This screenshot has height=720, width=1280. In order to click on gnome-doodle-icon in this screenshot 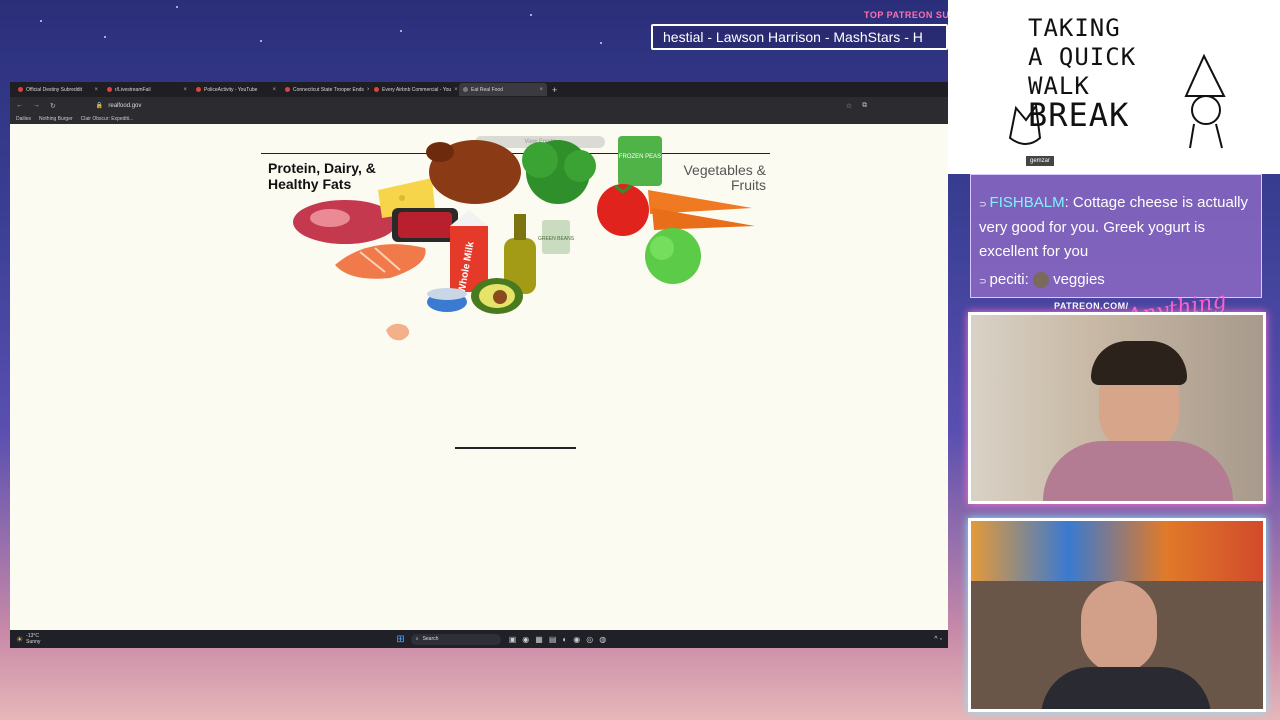, I will do `click(1205, 101)`.